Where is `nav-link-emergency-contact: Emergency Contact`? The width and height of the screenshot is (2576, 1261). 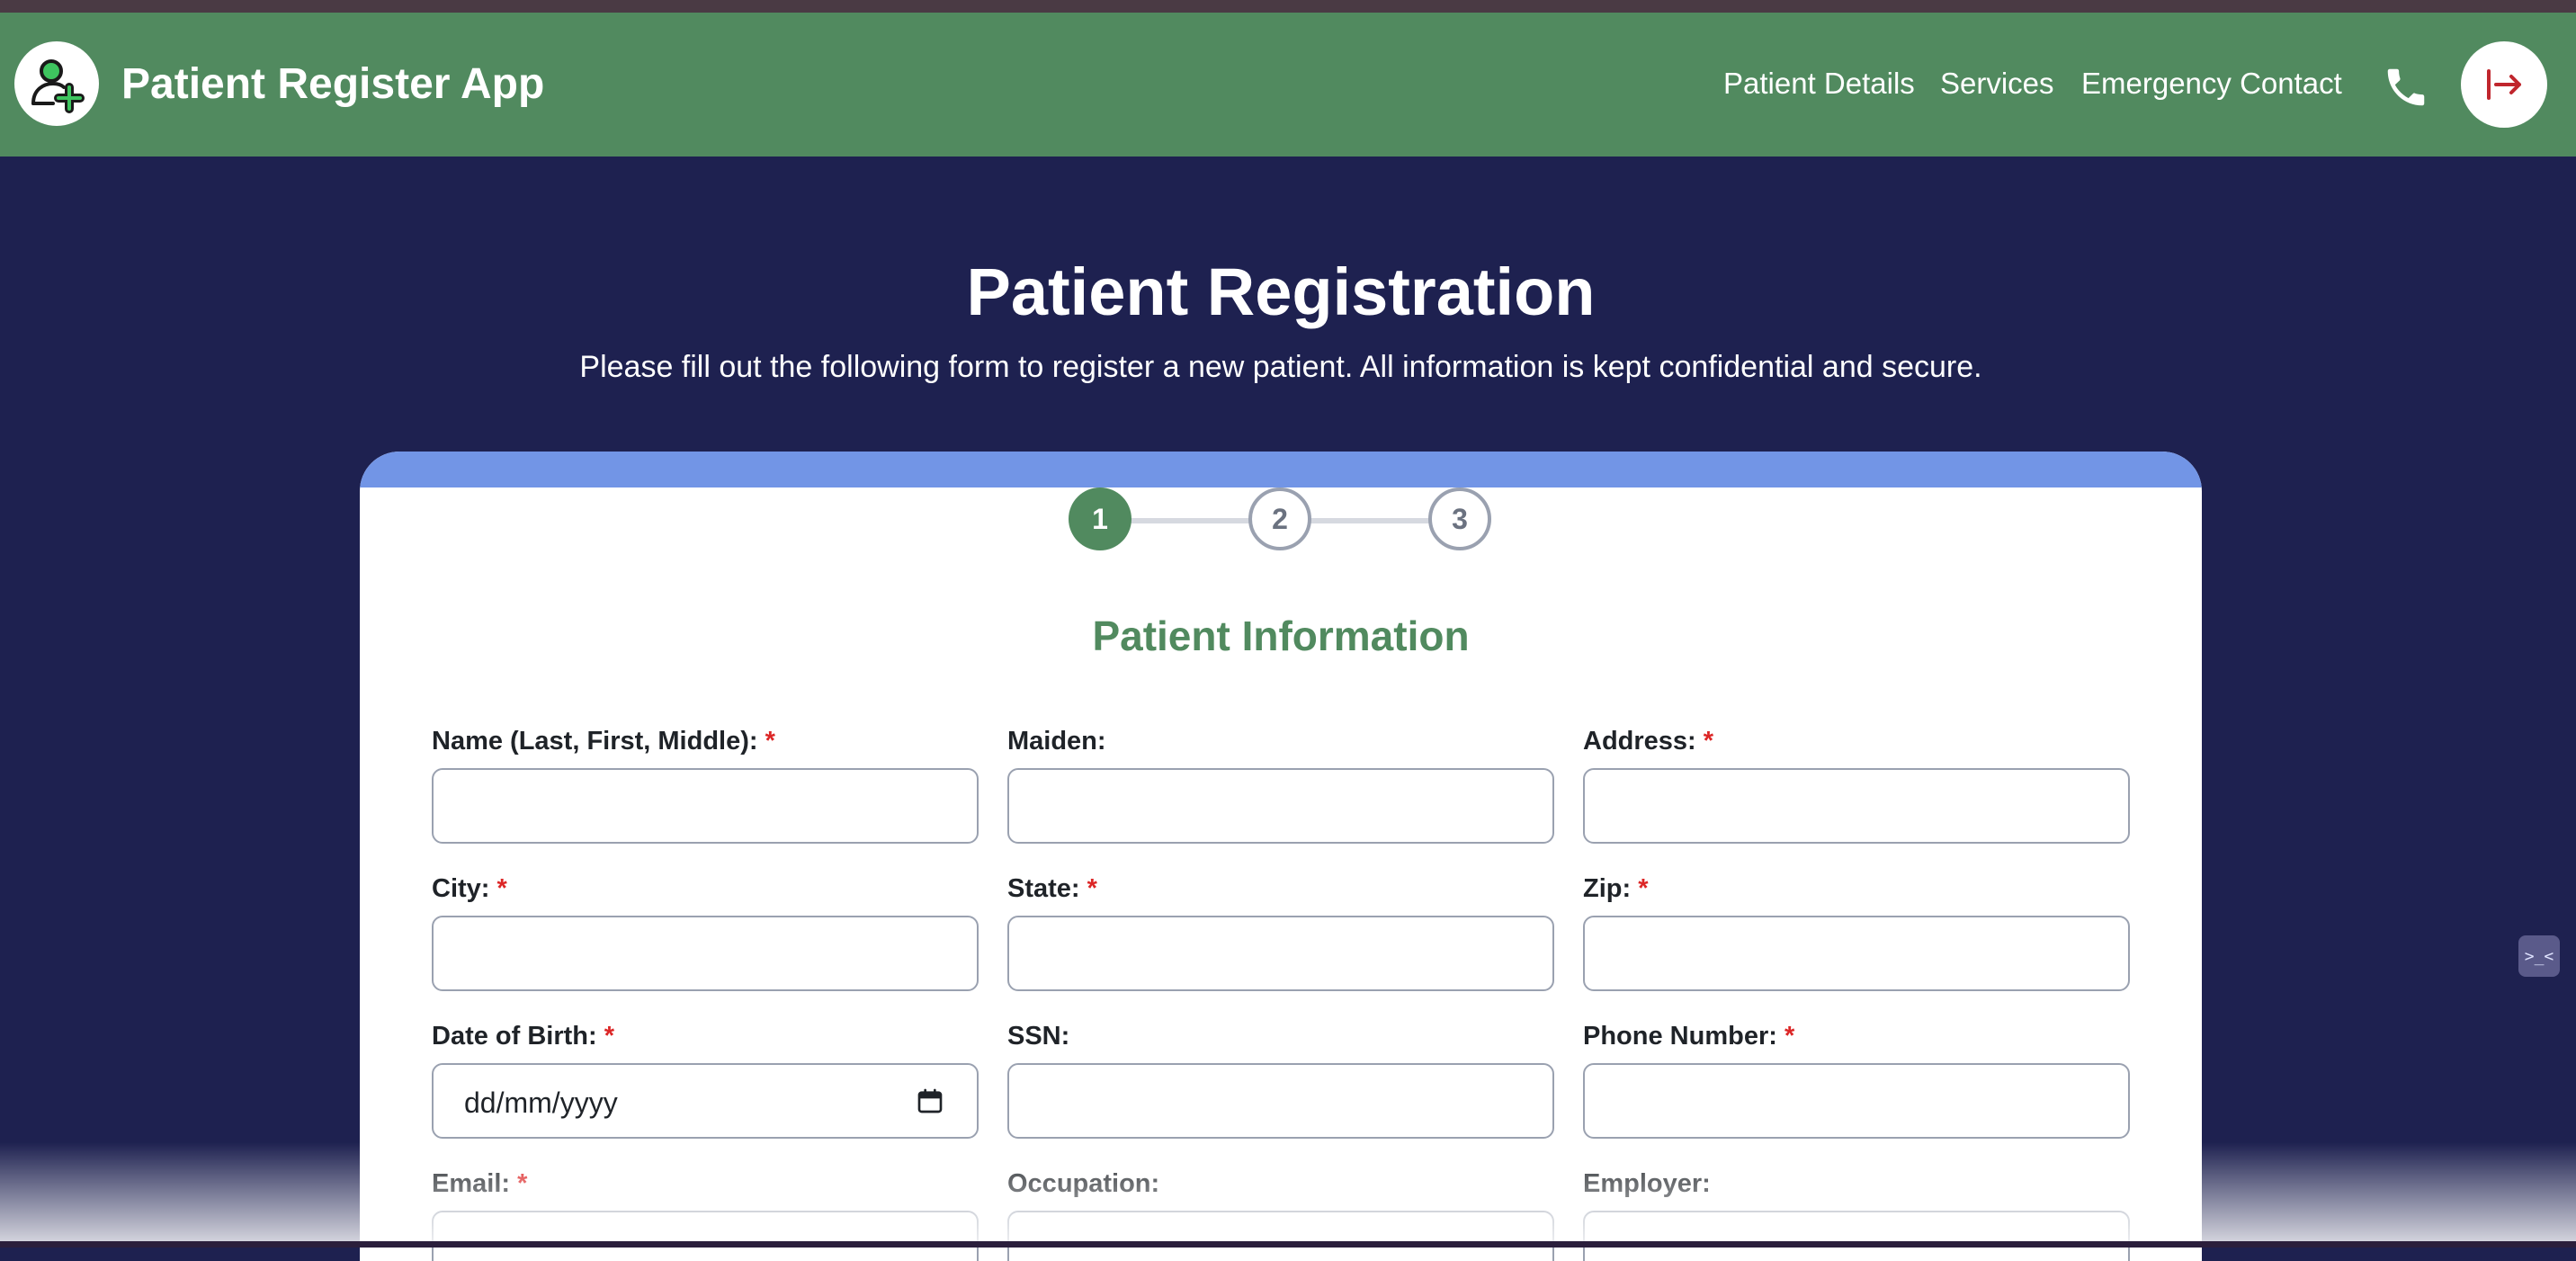 nav-link-emergency-contact: Emergency Contact is located at coordinates (2211, 84).